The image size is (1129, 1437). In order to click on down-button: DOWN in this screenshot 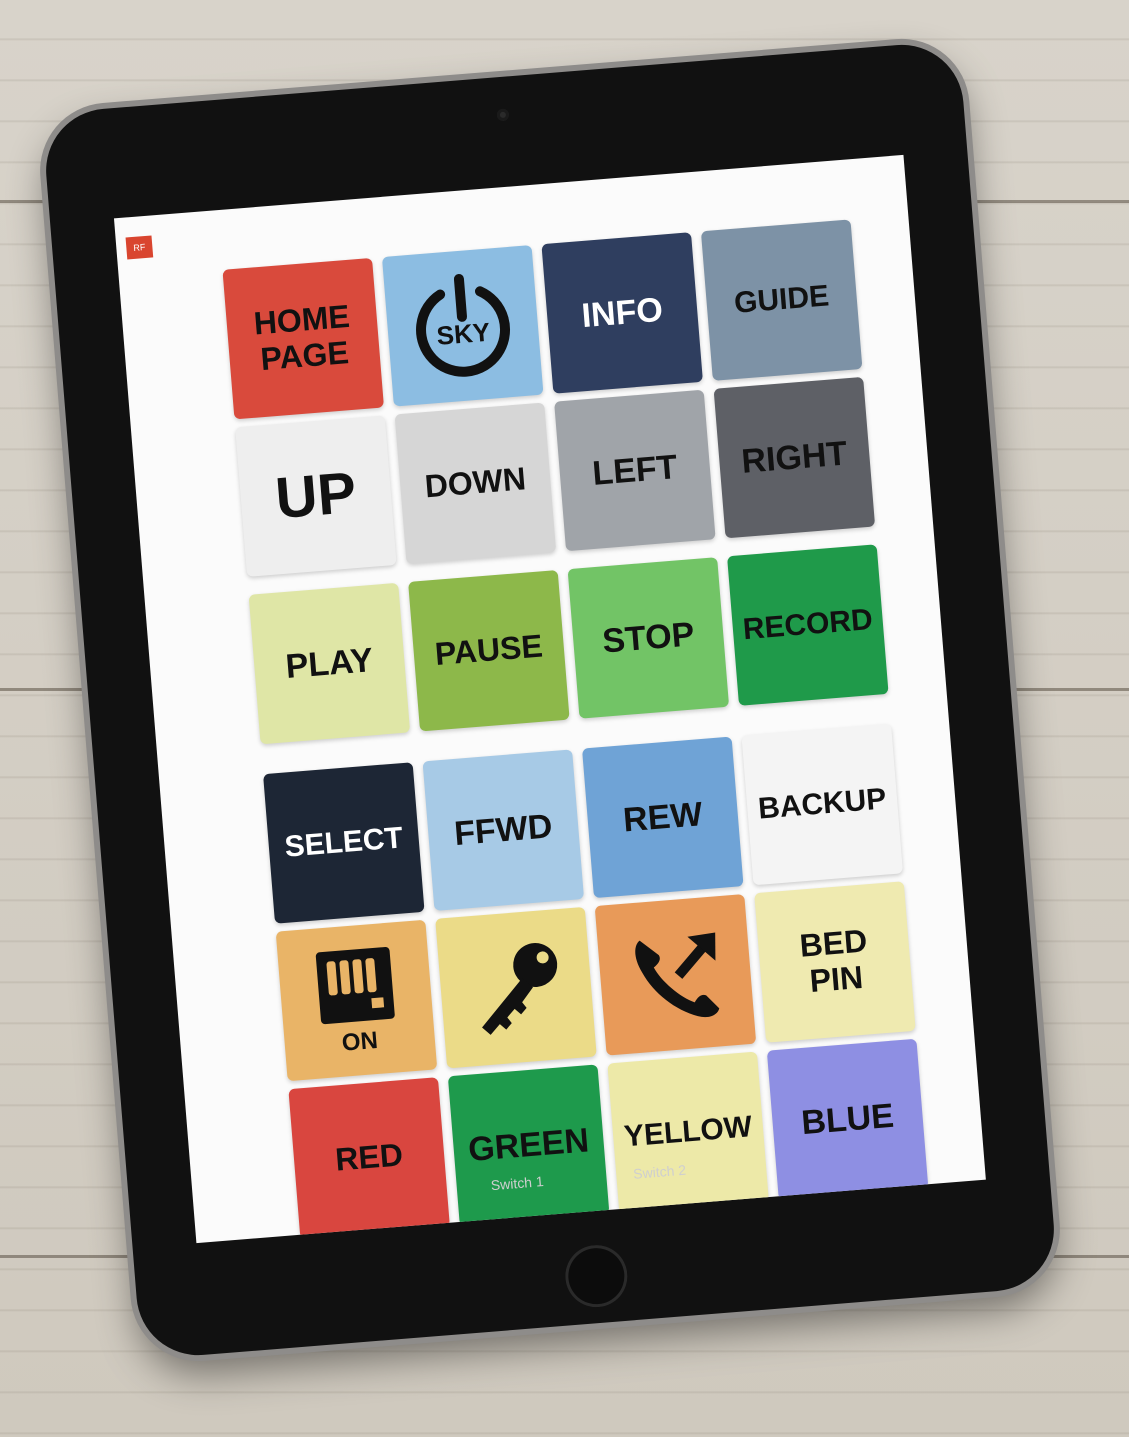, I will do `click(475, 483)`.